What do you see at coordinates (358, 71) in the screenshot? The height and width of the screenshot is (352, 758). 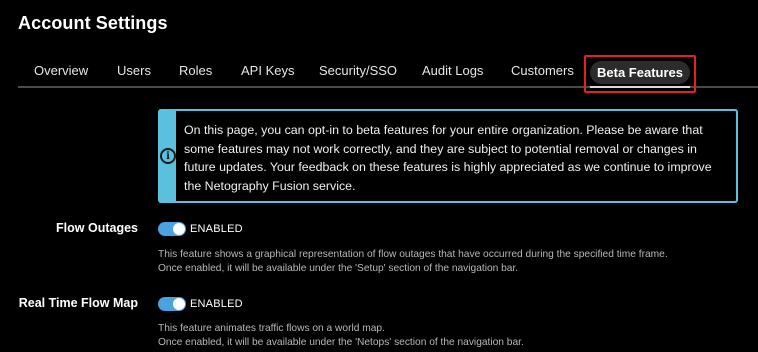 I see `tab-security-sso: Security/SSO` at bounding box center [358, 71].